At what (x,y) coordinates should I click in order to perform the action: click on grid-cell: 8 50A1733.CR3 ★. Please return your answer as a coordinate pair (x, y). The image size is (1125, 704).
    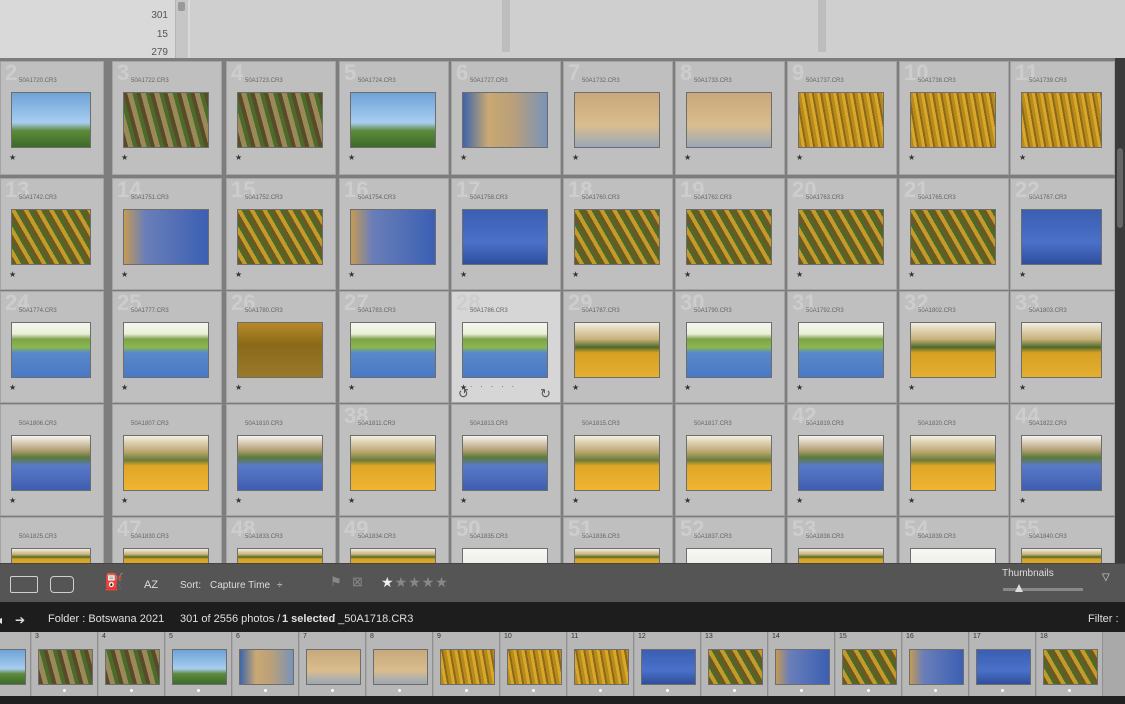
    Looking at the image, I should click on (730, 117).